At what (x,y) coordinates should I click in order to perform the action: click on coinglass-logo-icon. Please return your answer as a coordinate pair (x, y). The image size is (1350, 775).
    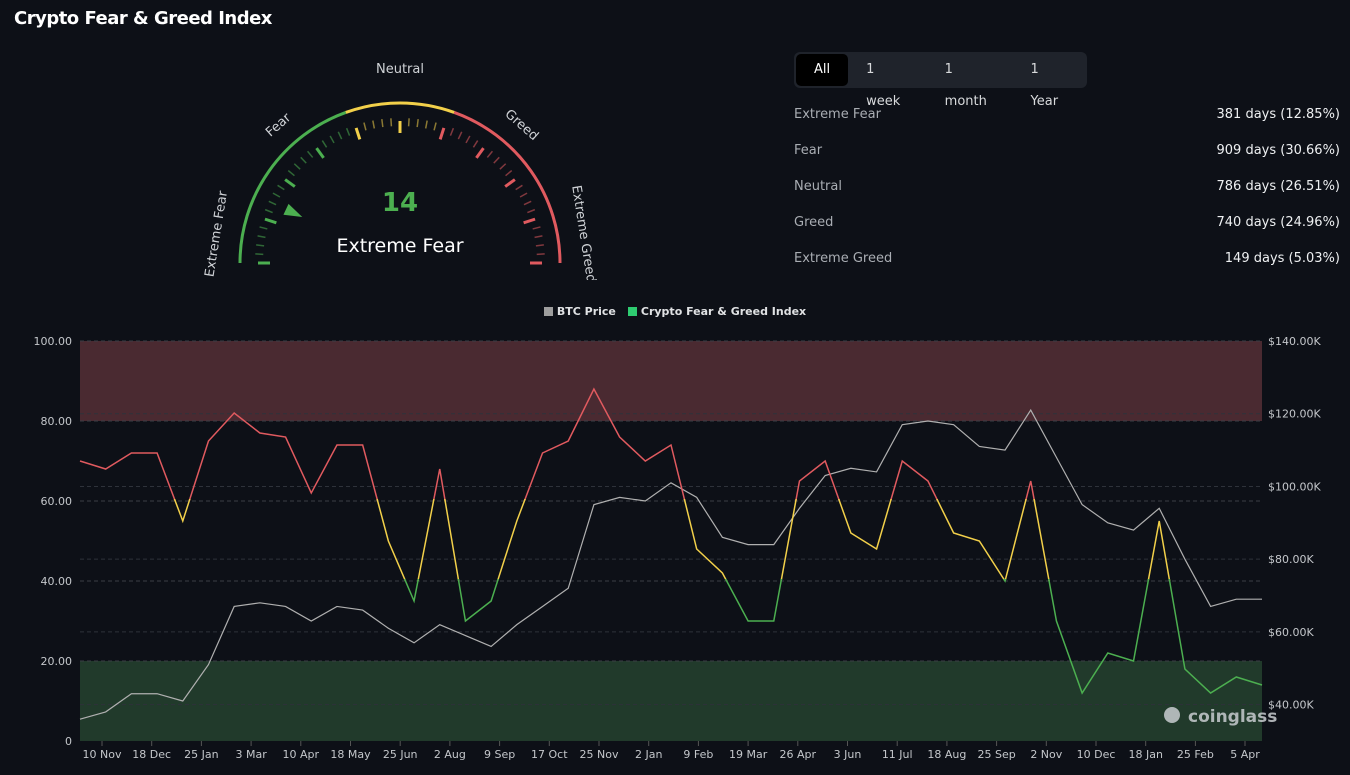
    Looking at the image, I should click on (1172, 715).